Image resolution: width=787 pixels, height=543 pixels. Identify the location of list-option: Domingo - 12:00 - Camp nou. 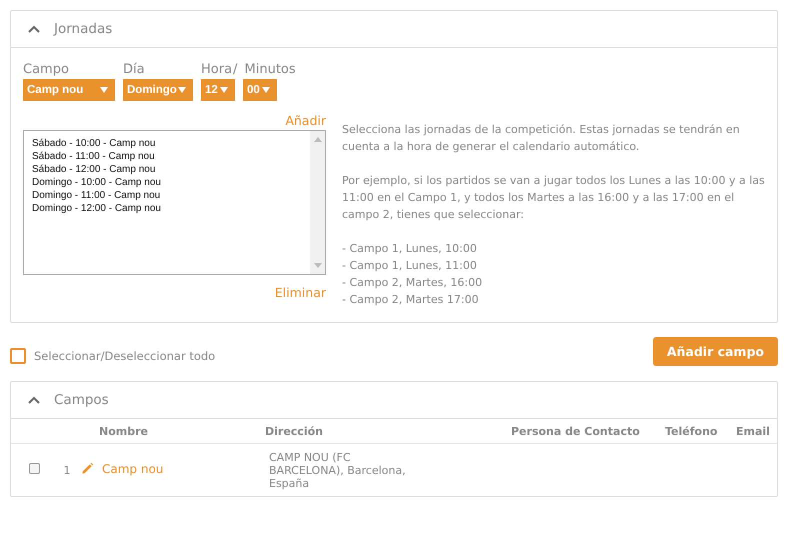
(167, 208).